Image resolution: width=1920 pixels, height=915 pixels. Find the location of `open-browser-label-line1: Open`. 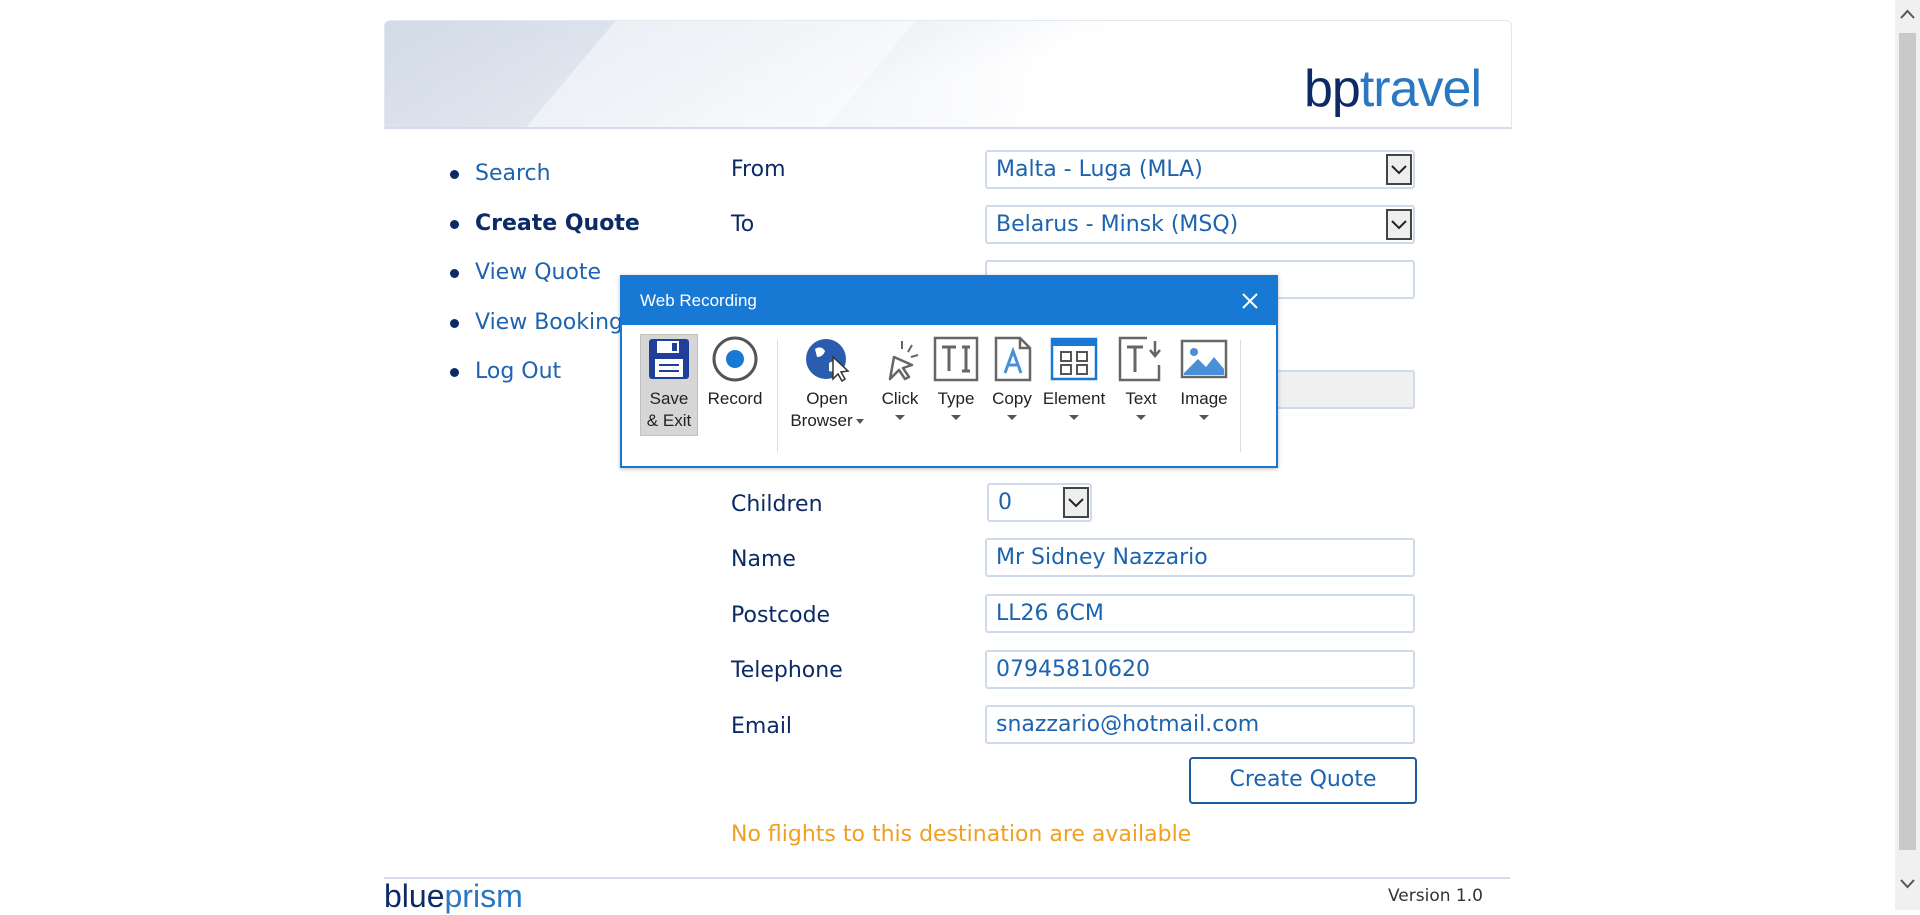

open-browser-label-line1: Open is located at coordinates (827, 398).